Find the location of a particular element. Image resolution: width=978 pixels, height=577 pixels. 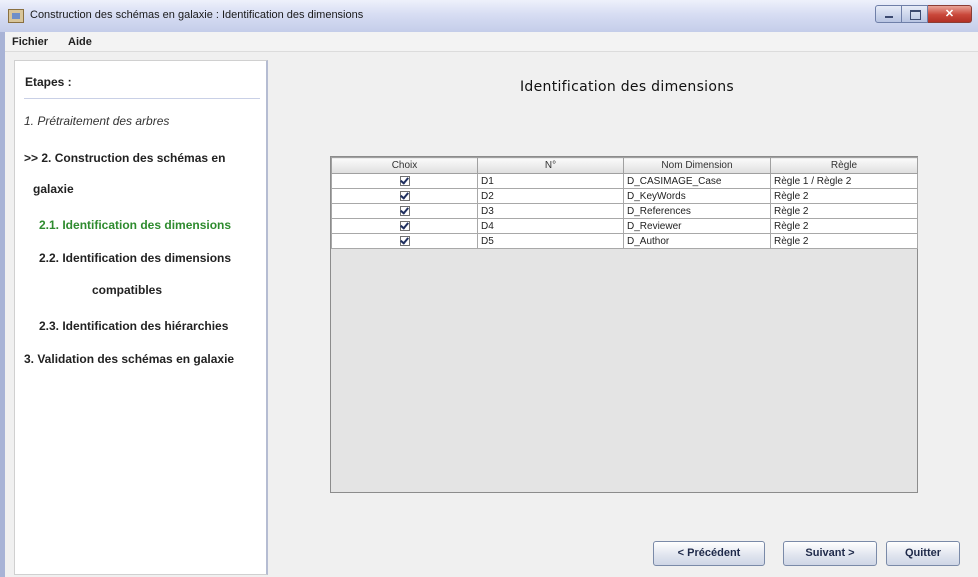

cell-name: D_Author is located at coordinates (697, 241).